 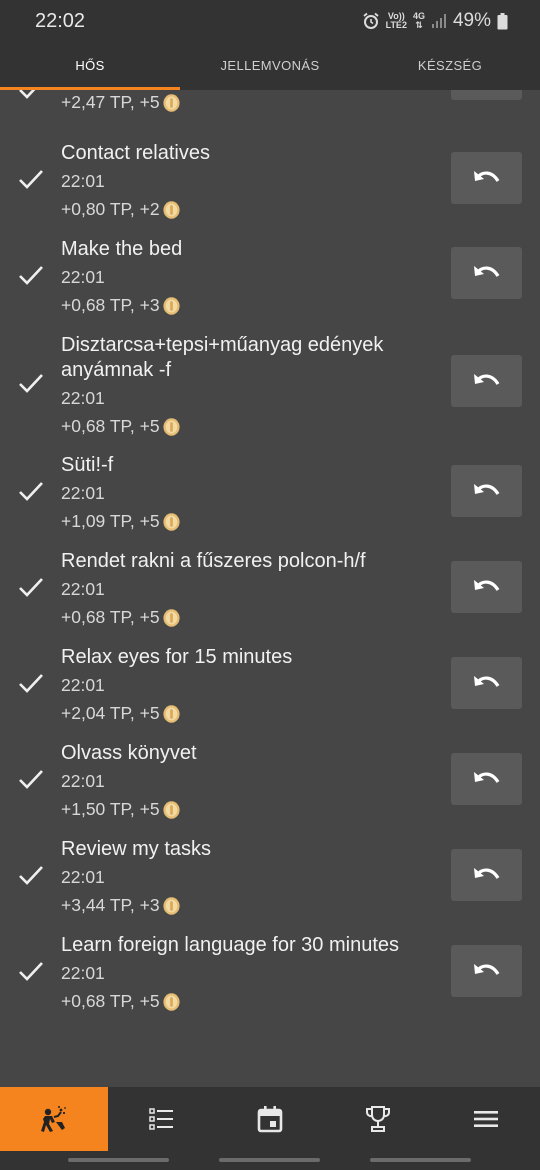 What do you see at coordinates (213, 561) in the screenshot?
I see `task-title: Rendet rakni a fűszeres polcon-h/f` at bounding box center [213, 561].